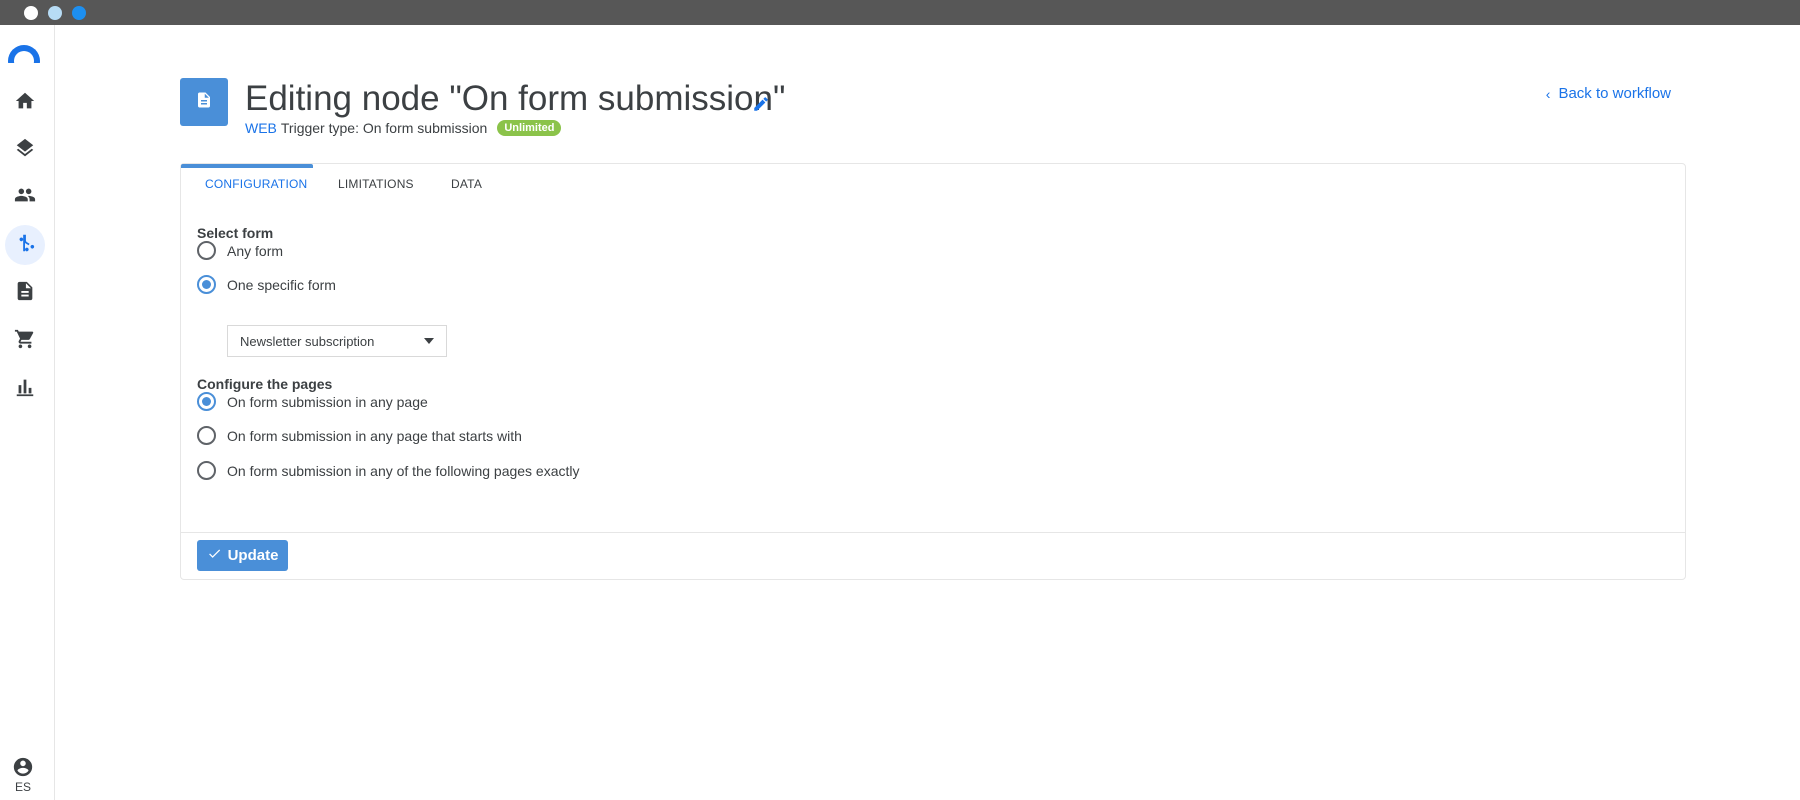  I want to click on node-type-badge, so click(204, 102).